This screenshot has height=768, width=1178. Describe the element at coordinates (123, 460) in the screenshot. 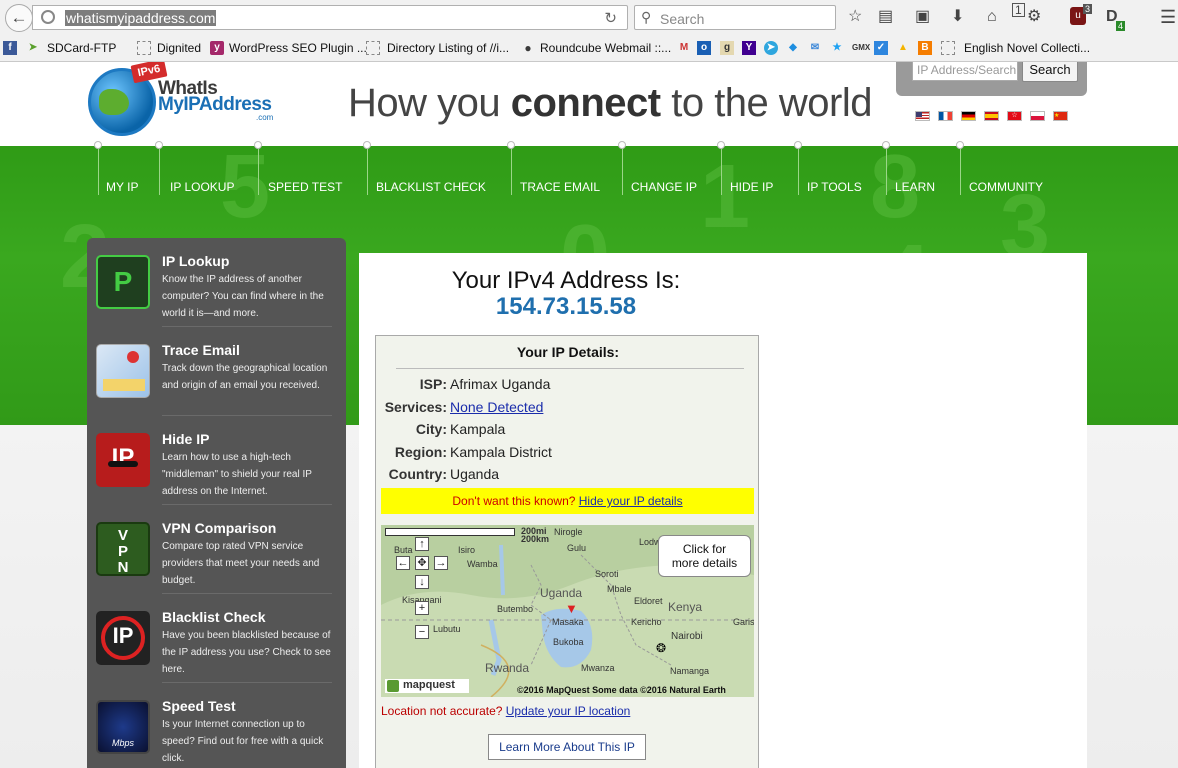

I see `hide-ip-icon: IP` at that location.